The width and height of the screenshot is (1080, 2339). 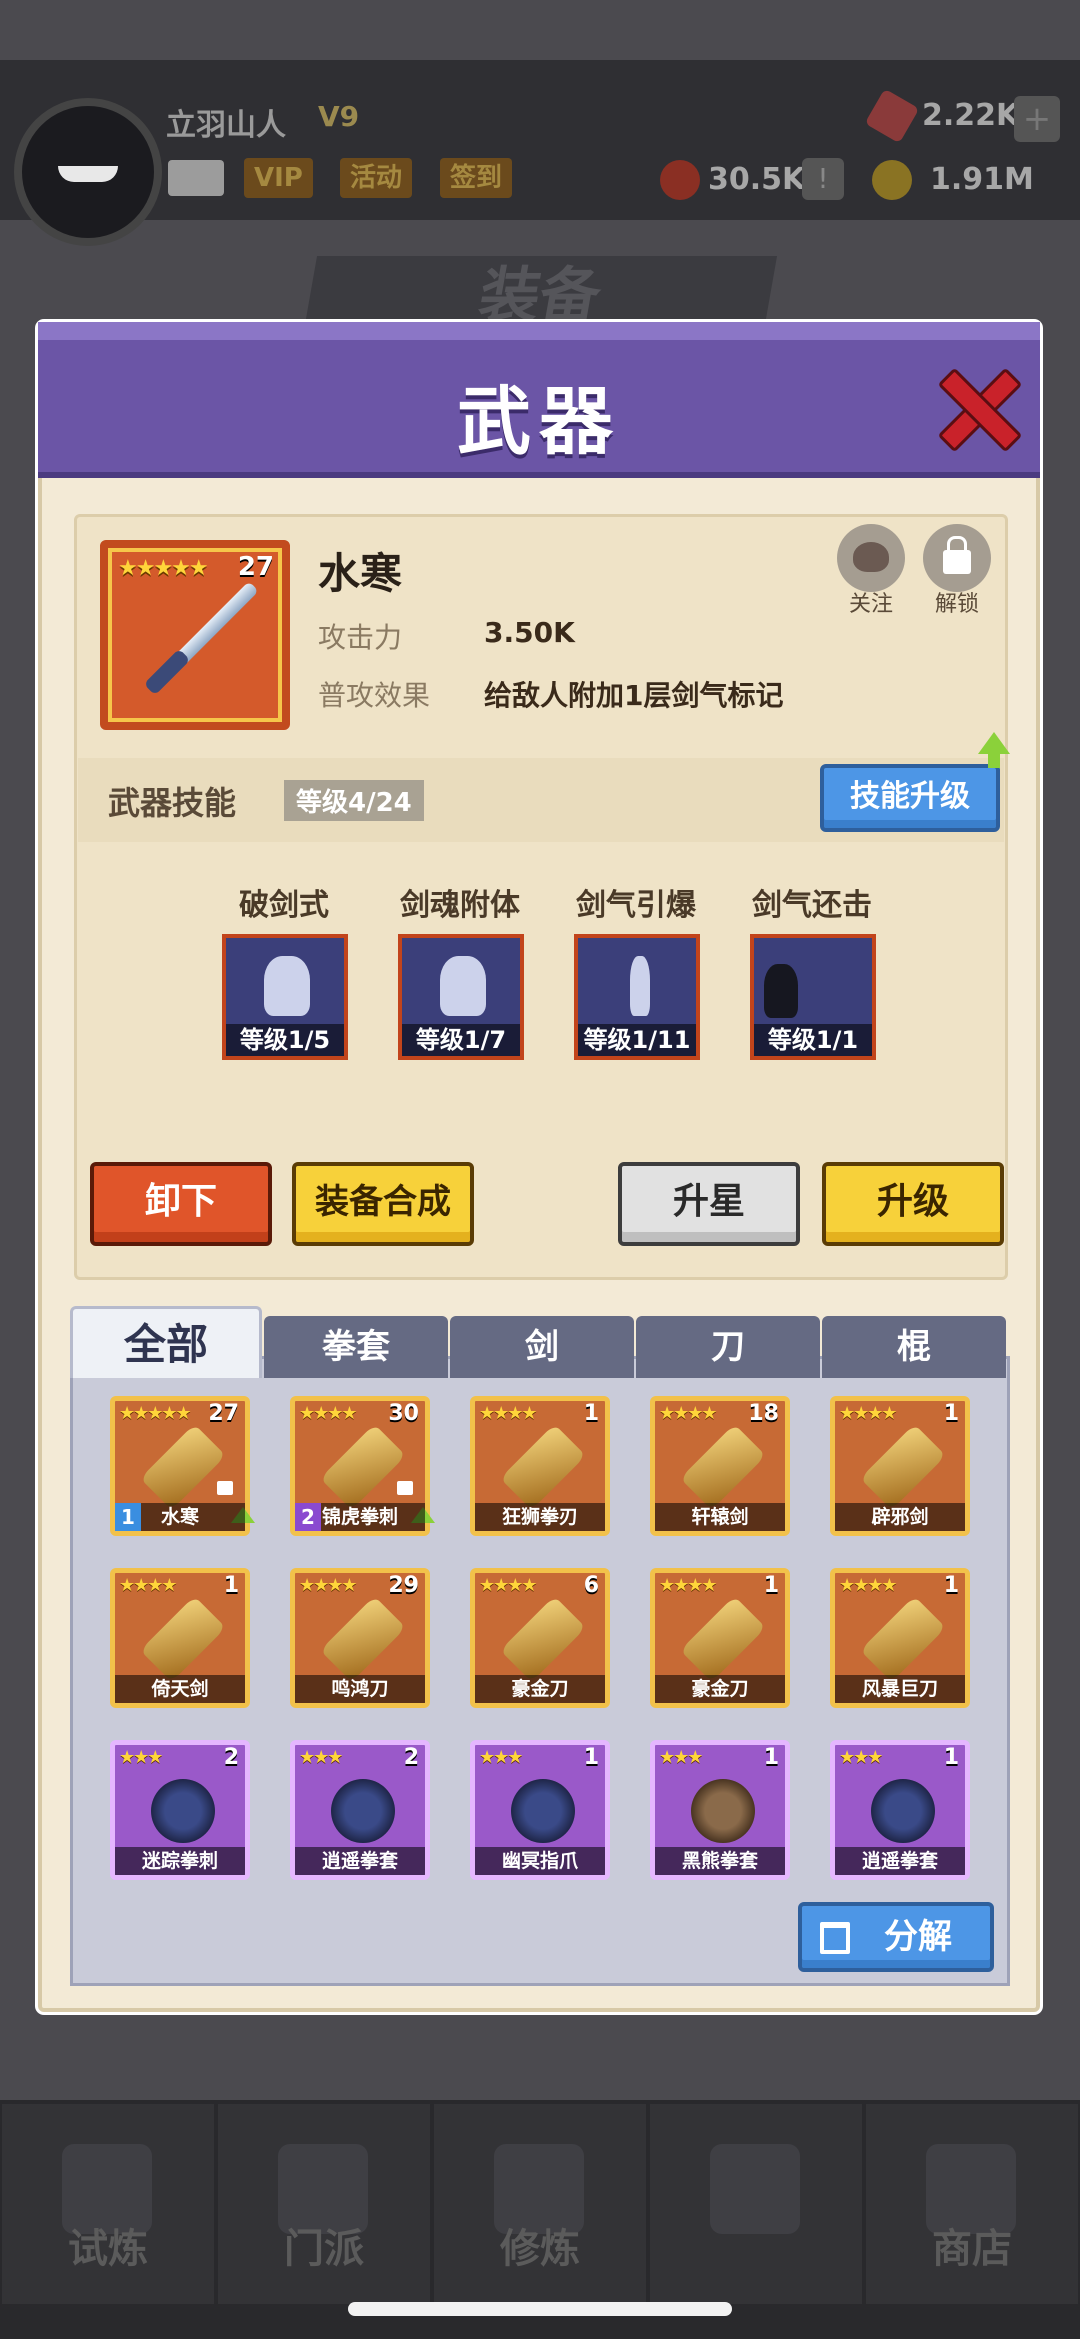 I want to click on crossed-swords-icon, so click(x=755, y=2189).